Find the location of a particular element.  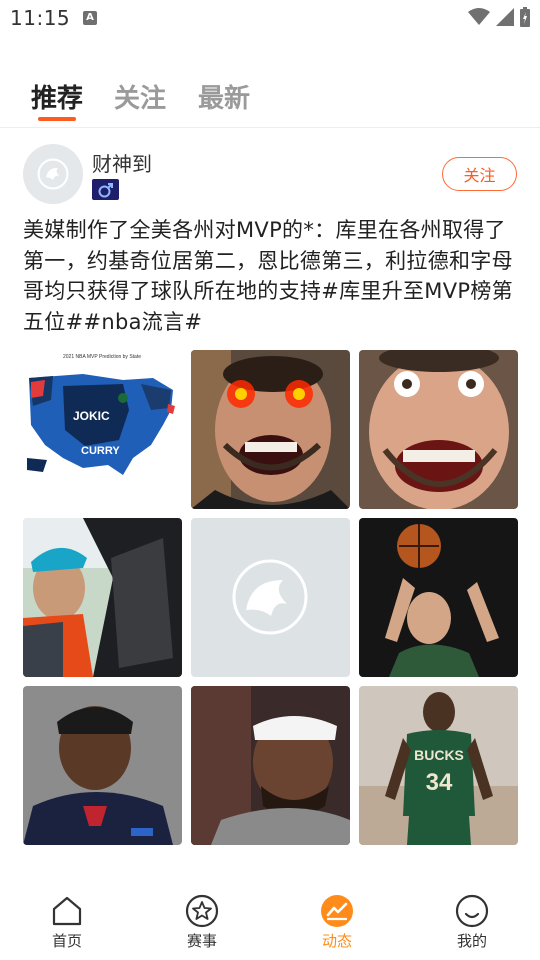

status-icons is located at coordinates (499, 17).